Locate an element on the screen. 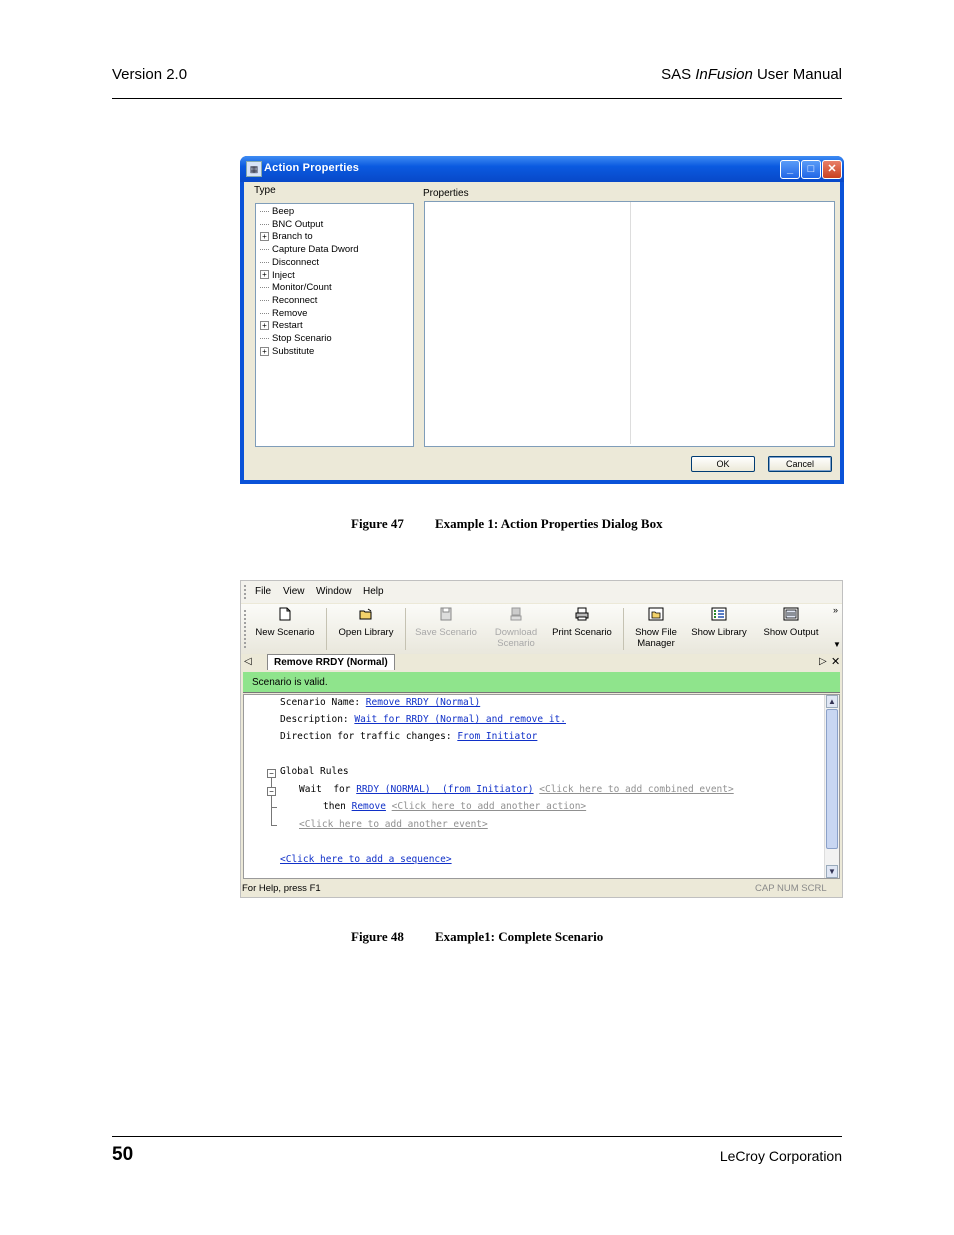 This screenshot has width=954, height=1235. menu-window: Window is located at coordinates (334, 591).